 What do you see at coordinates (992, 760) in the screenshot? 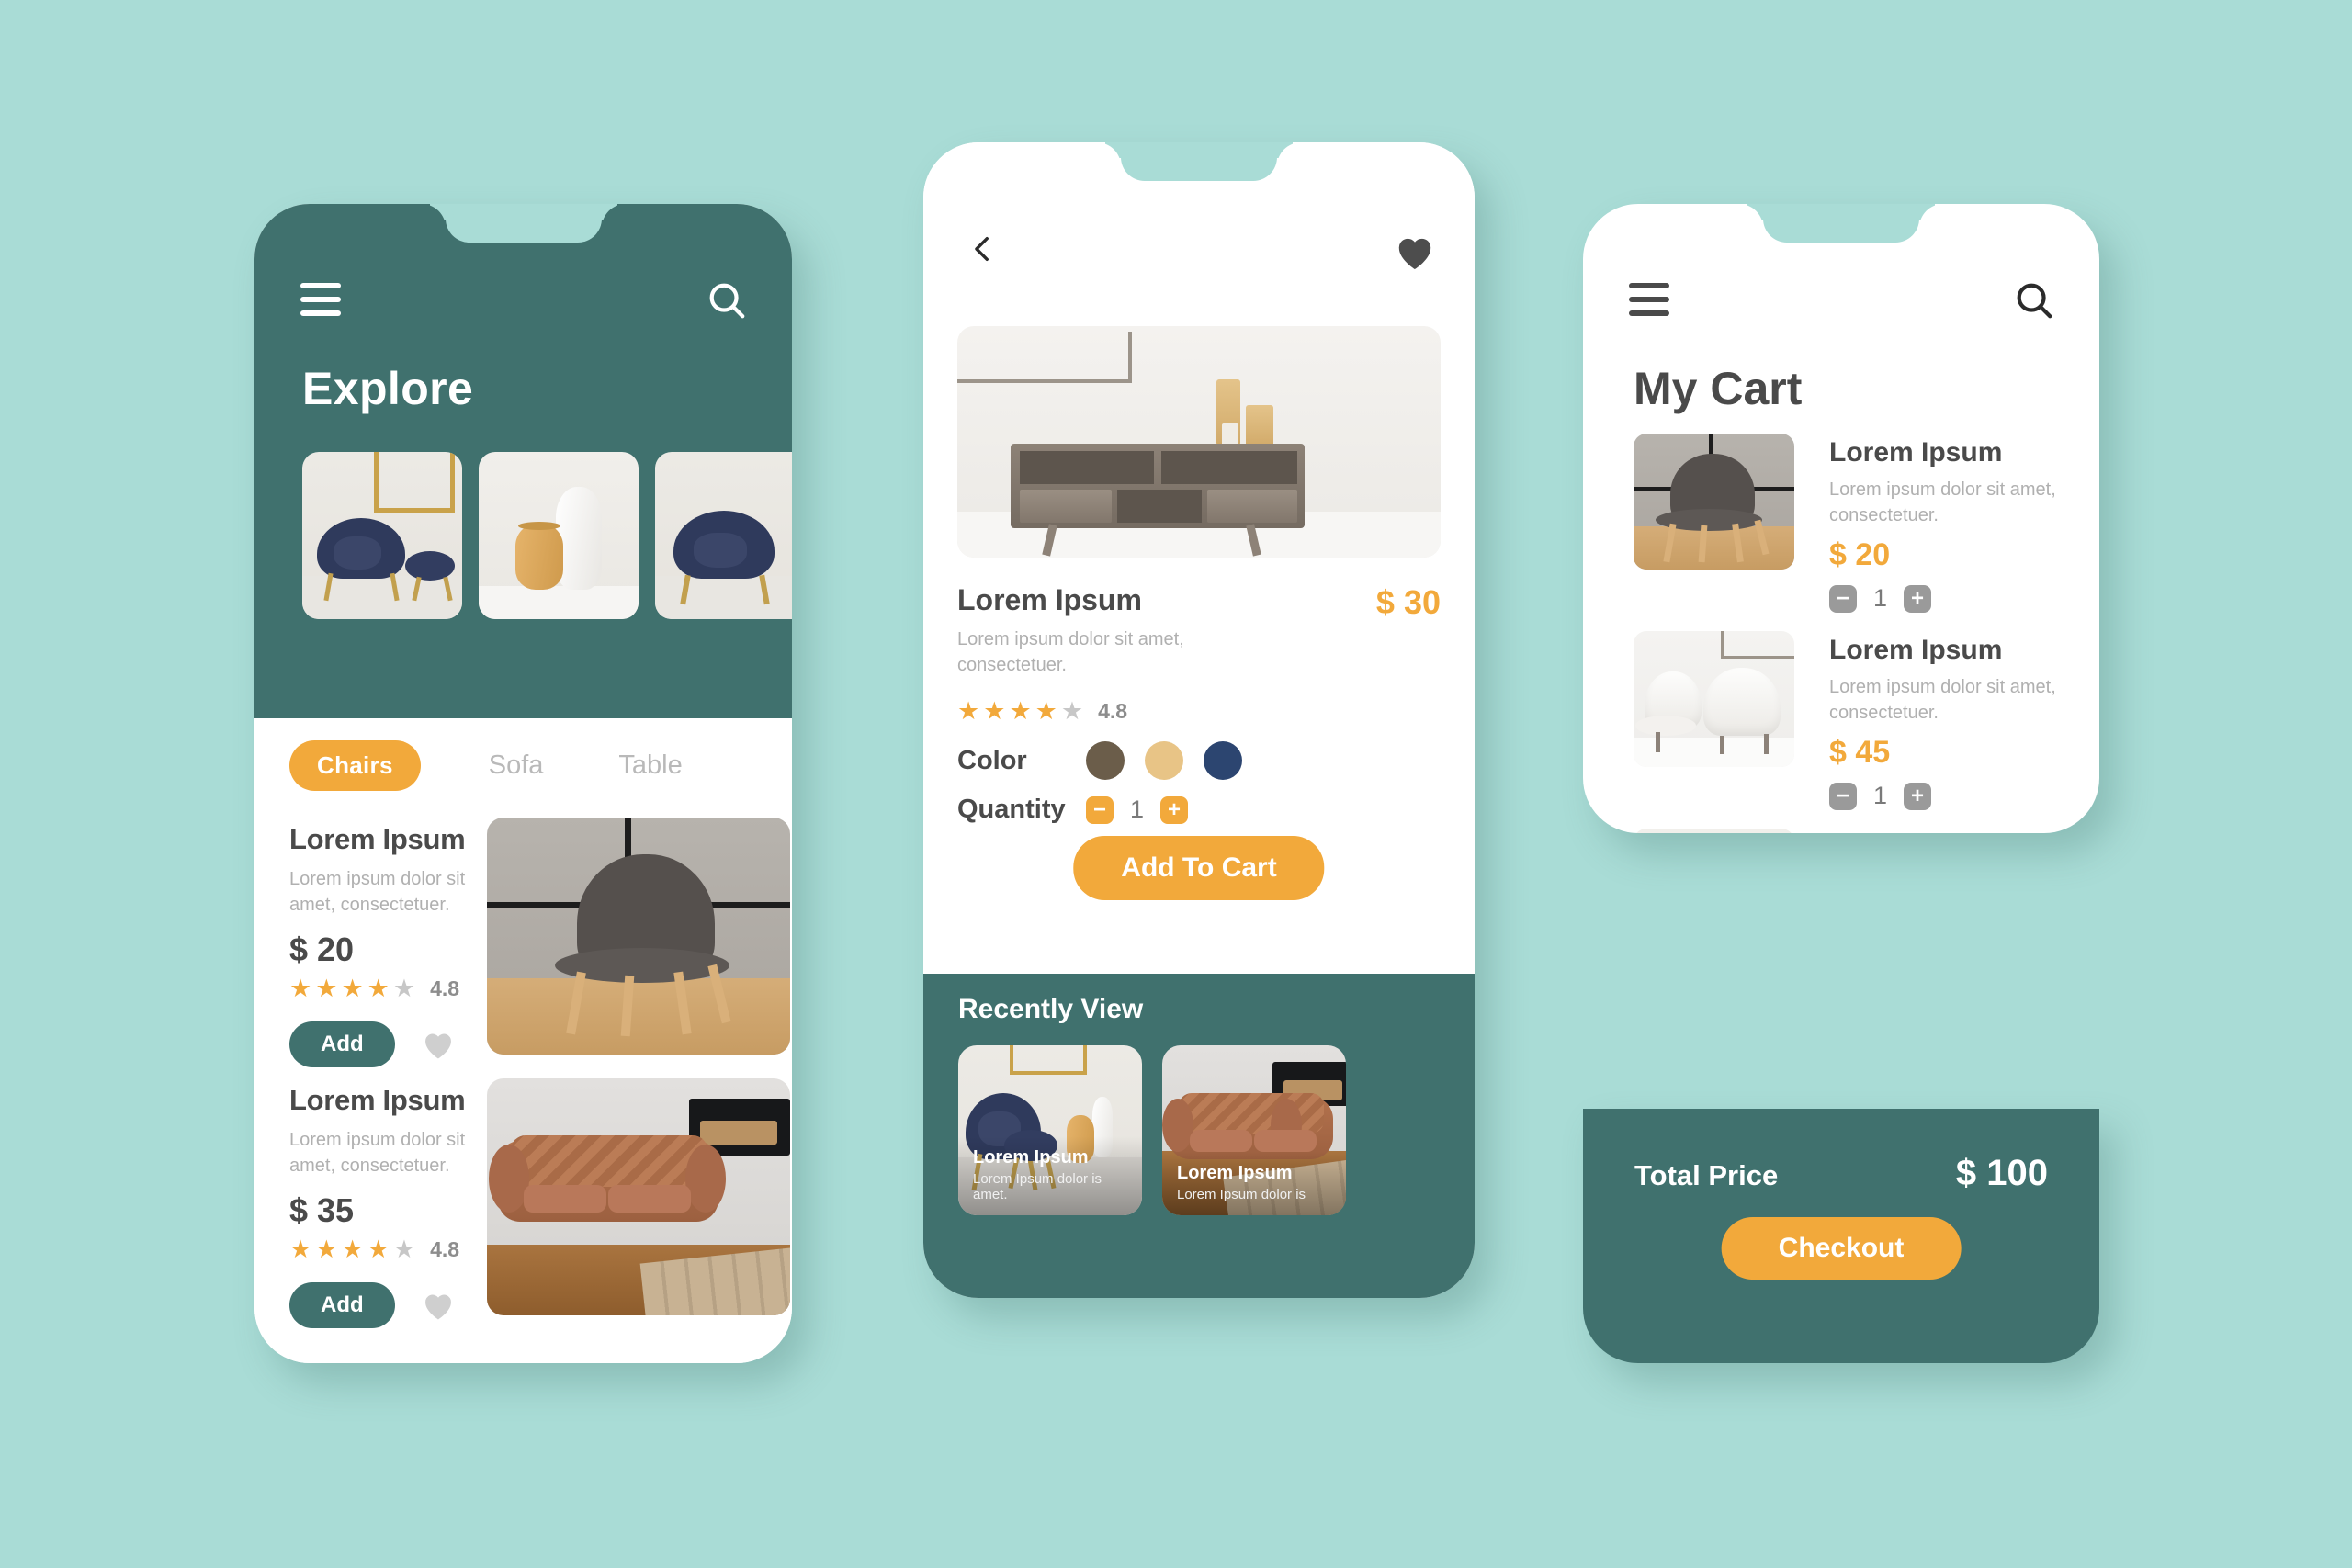
I see `color-label: Color` at bounding box center [992, 760].